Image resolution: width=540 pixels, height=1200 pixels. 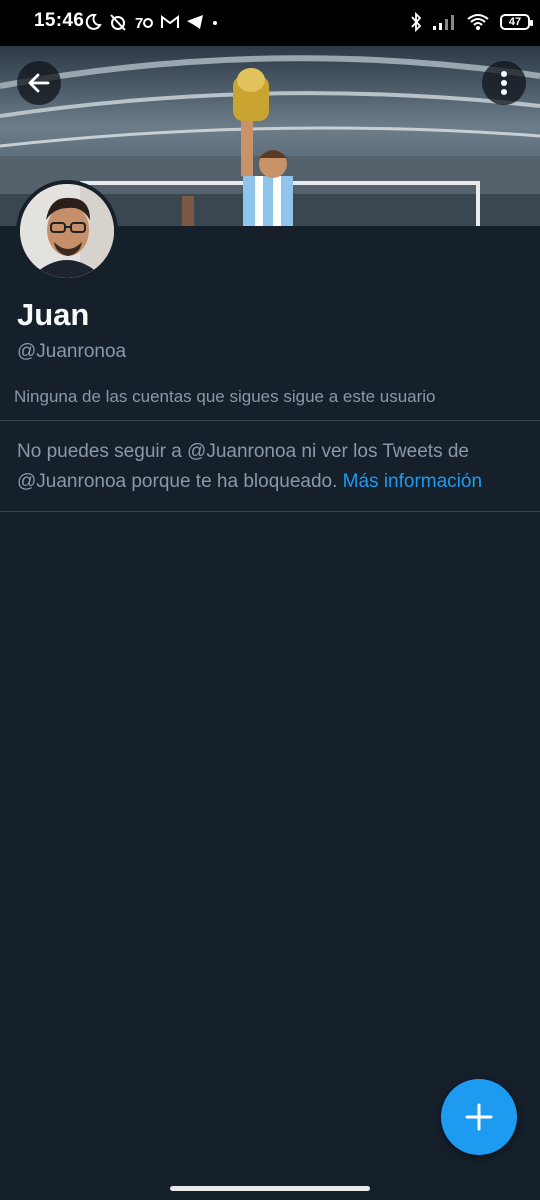 What do you see at coordinates (53, 314) in the screenshot?
I see `display-name: Juan` at bounding box center [53, 314].